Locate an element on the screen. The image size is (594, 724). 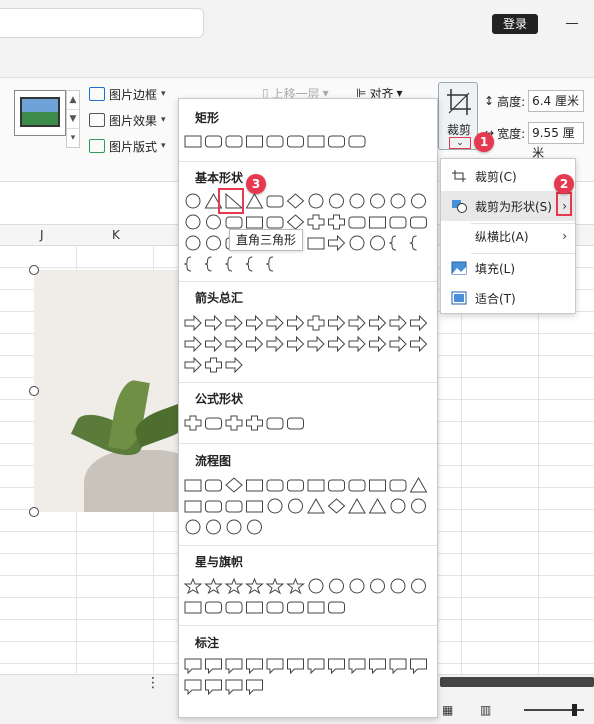
horizontal-scrollbar is located at coordinates (517, 682).